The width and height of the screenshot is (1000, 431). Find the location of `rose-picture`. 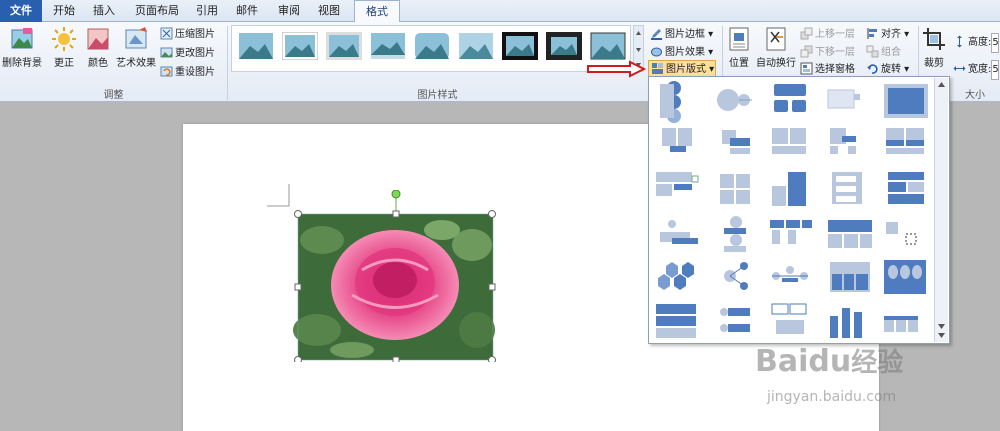

rose-picture is located at coordinates (396, 276).